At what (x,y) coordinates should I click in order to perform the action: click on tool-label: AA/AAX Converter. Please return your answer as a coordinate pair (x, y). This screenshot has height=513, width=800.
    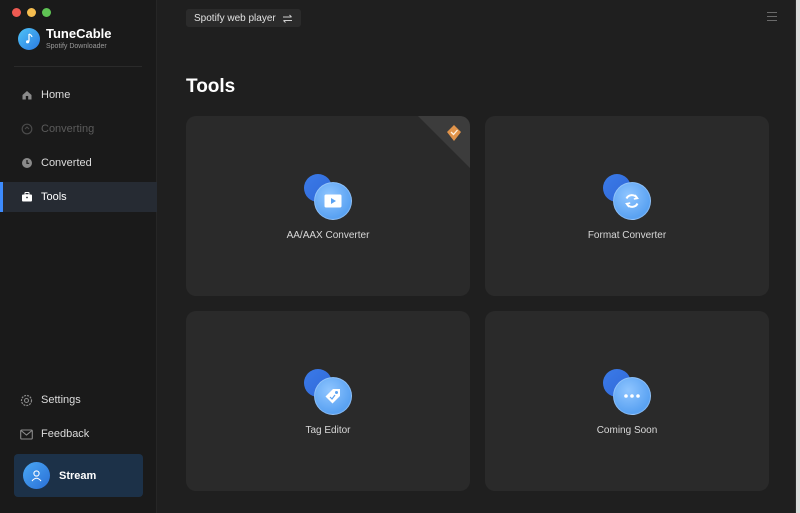
    Looking at the image, I should click on (328, 235).